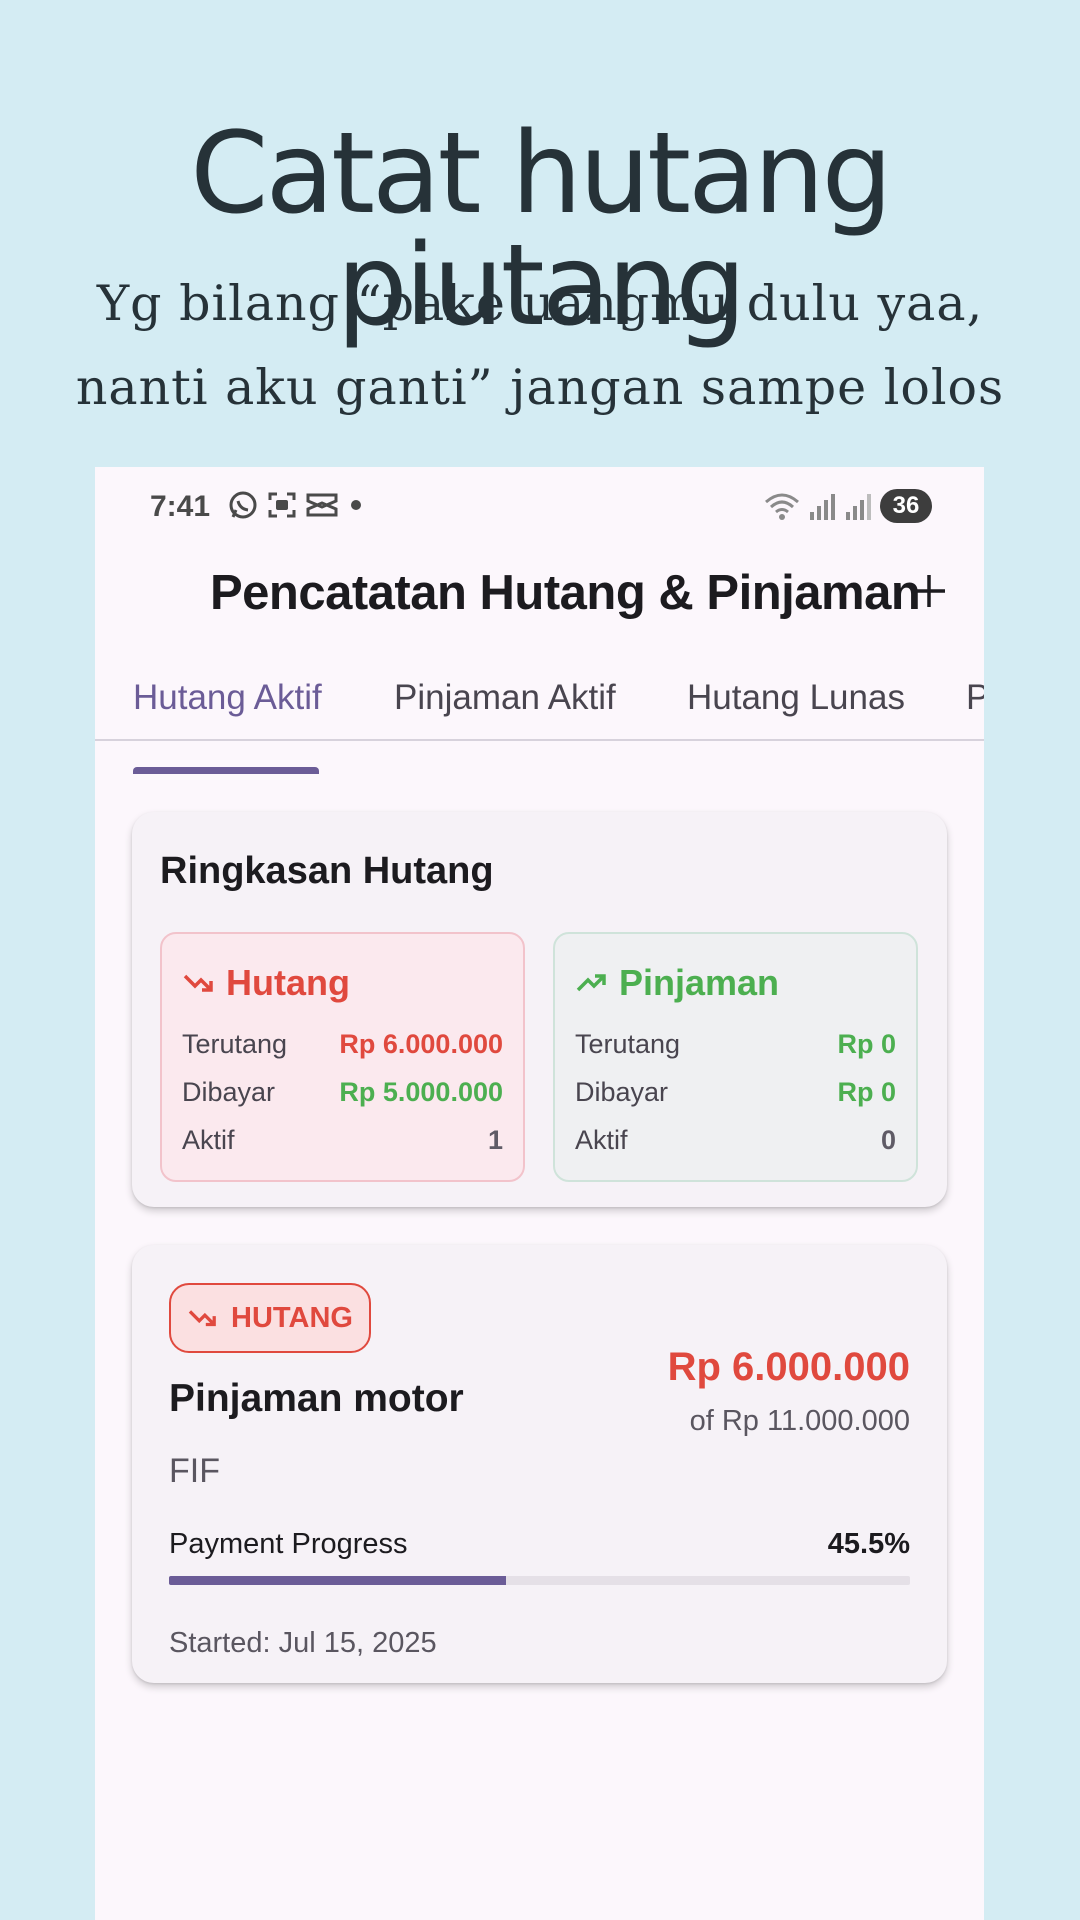  I want to click on status-time: 7:41, so click(180, 506).